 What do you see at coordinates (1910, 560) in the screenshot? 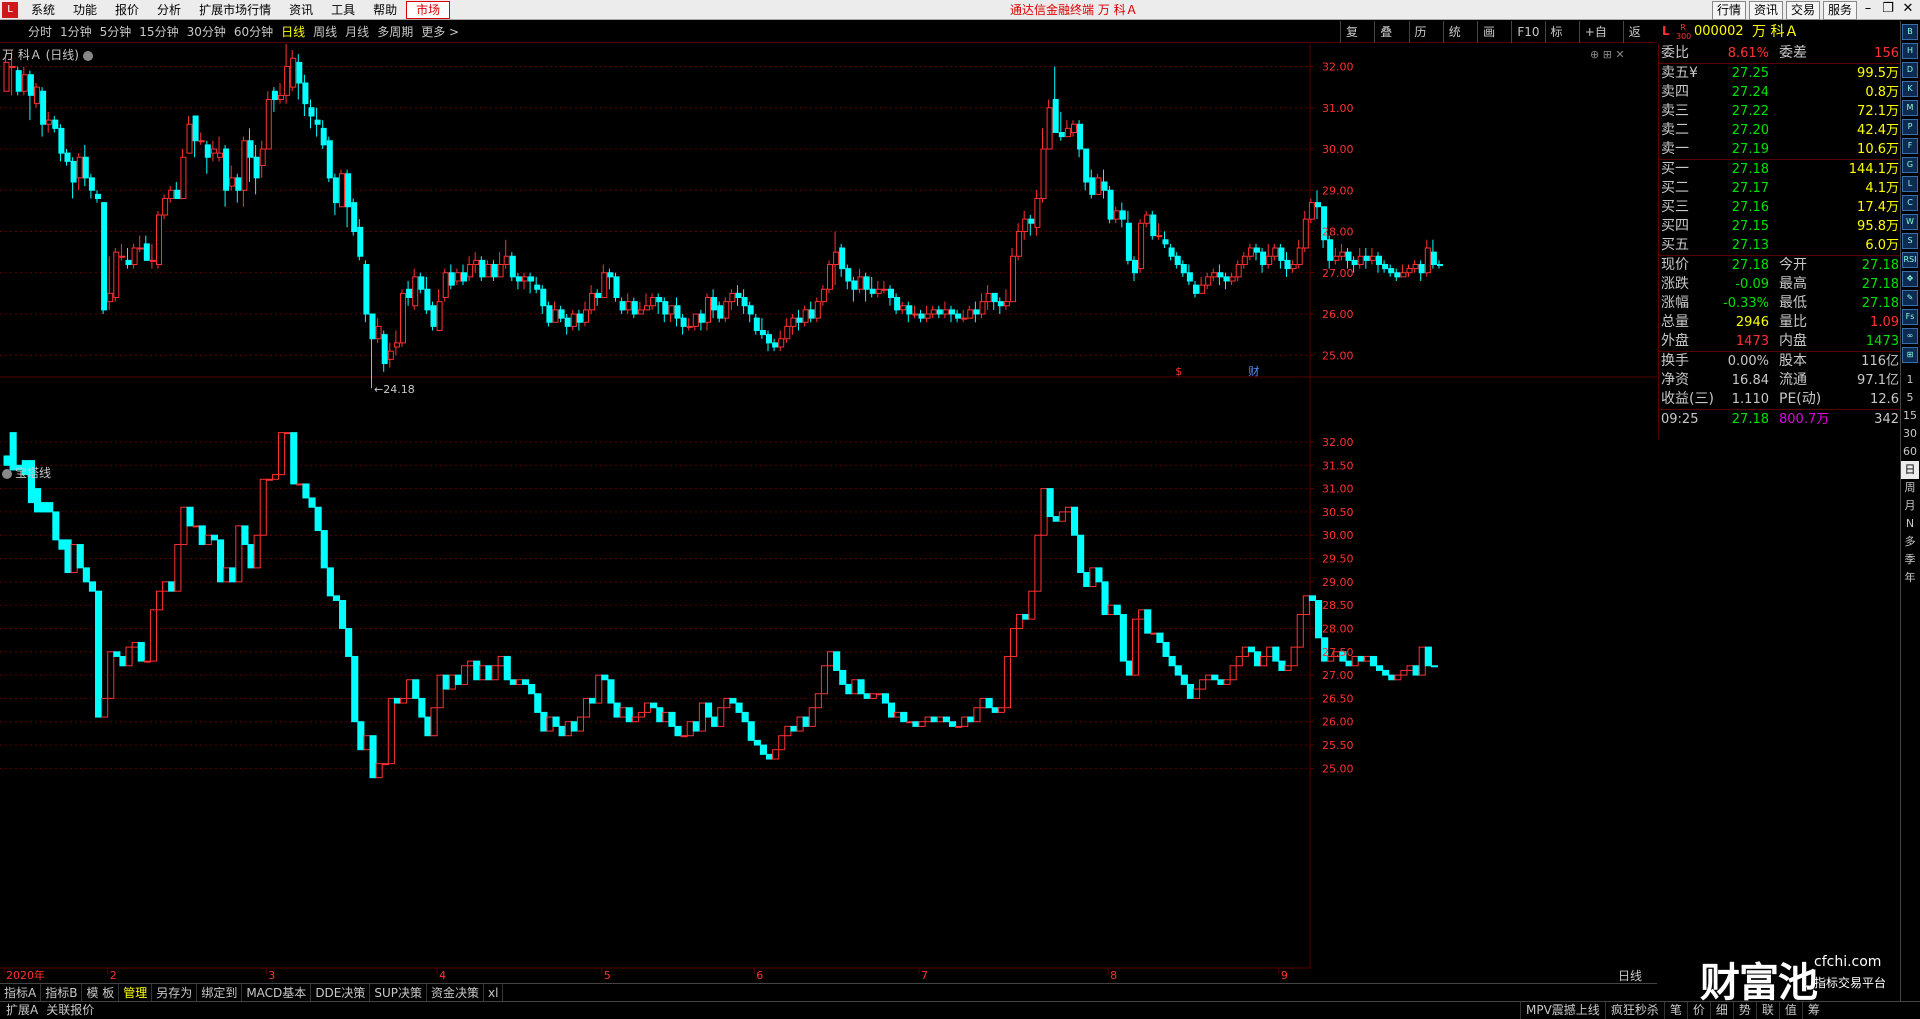
I see `side-period-button: 季` at bounding box center [1910, 560].